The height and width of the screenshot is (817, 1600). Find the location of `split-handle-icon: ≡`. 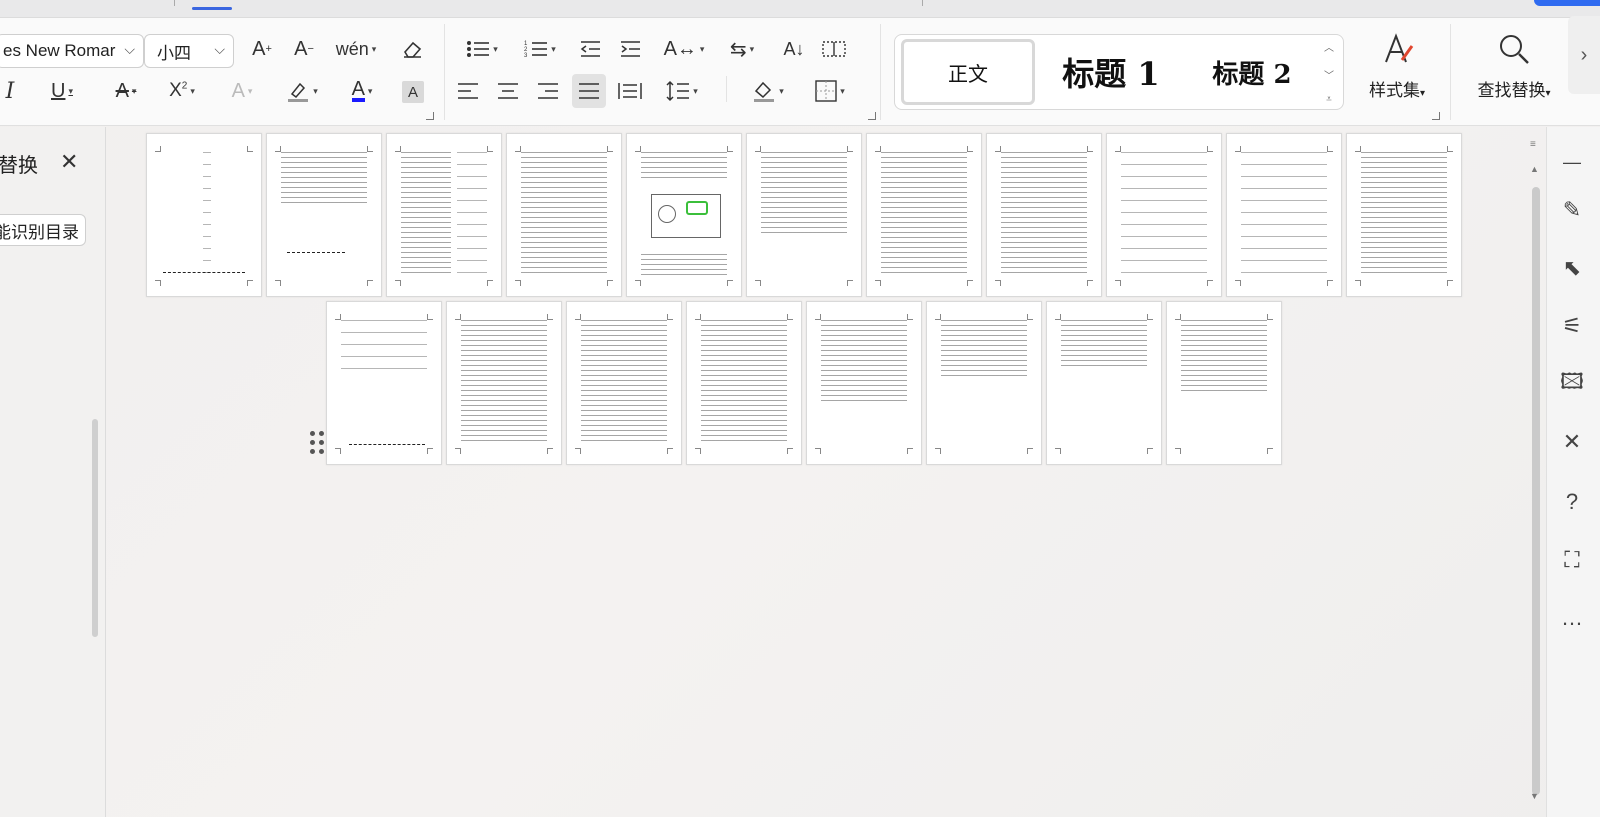

split-handle-icon: ≡ is located at coordinates (1533, 144).